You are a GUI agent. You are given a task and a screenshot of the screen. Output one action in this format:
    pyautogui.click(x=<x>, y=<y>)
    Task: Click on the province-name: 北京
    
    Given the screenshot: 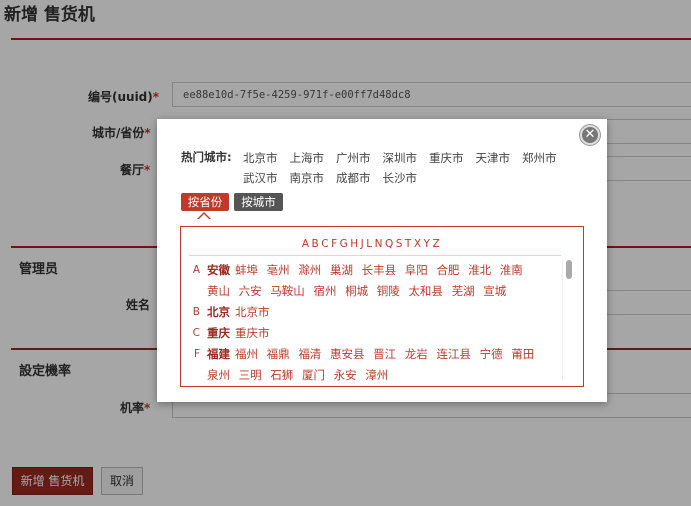 What is the action you would take?
    pyautogui.click(x=218, y=312)
    